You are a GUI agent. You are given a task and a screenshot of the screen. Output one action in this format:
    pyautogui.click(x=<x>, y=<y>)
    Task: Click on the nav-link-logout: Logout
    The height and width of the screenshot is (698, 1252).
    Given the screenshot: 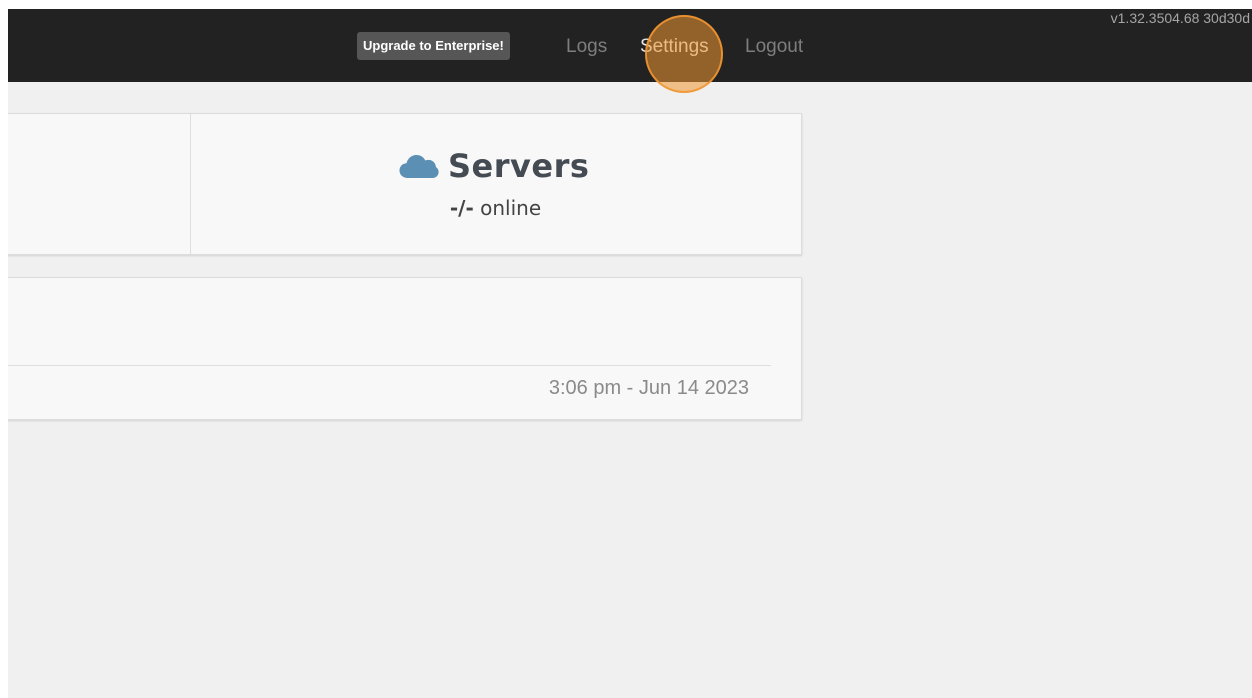 What is the action you would take?
    pyautogui.click(x=774, y=47)
    